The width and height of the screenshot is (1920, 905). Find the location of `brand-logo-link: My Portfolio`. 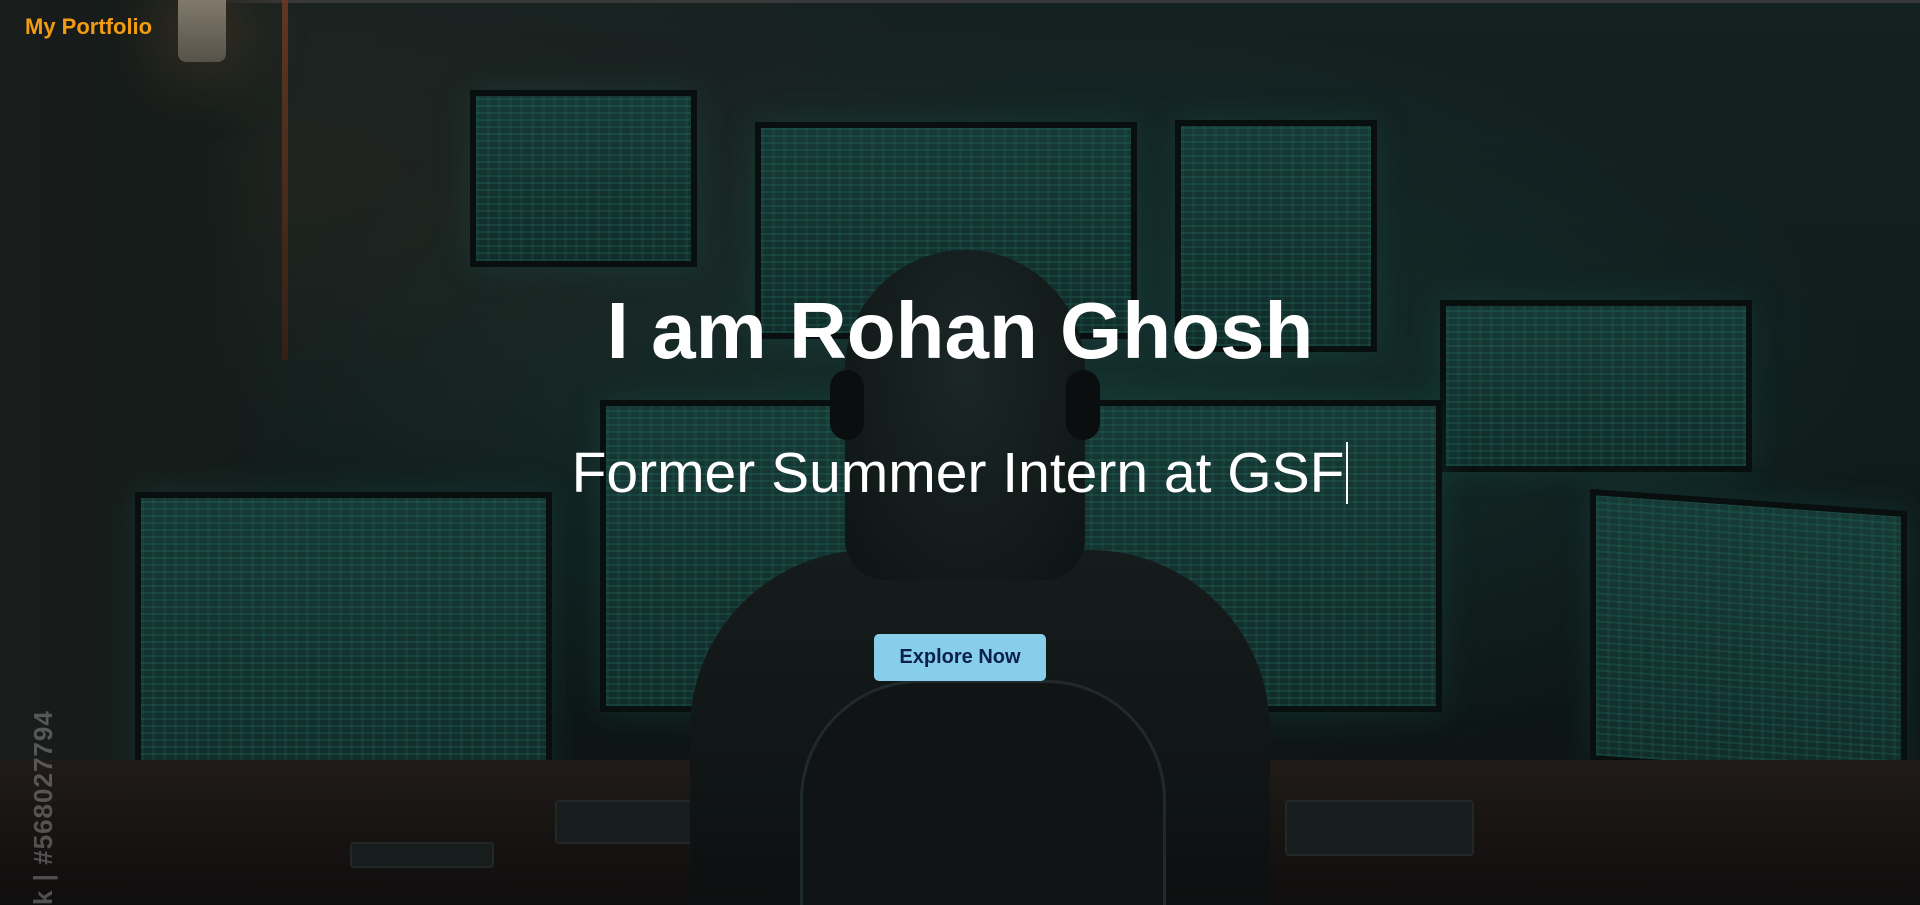

brand-logo-link: My Portfolio is located at coordinates (88, 27).